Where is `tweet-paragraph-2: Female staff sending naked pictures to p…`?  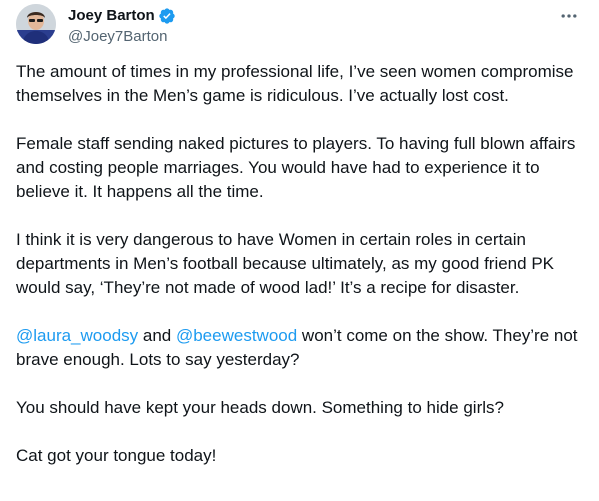
tweet-paragraph-2: Female staff sending naked pictures to p… is located at coordinates (296, 167).